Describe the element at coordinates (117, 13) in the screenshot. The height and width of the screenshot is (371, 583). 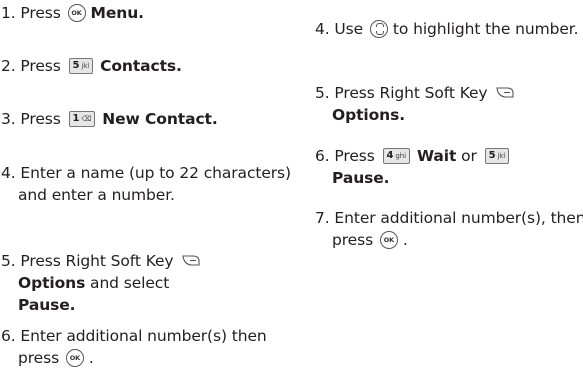
I see `menu-label: Menu.` at that location.